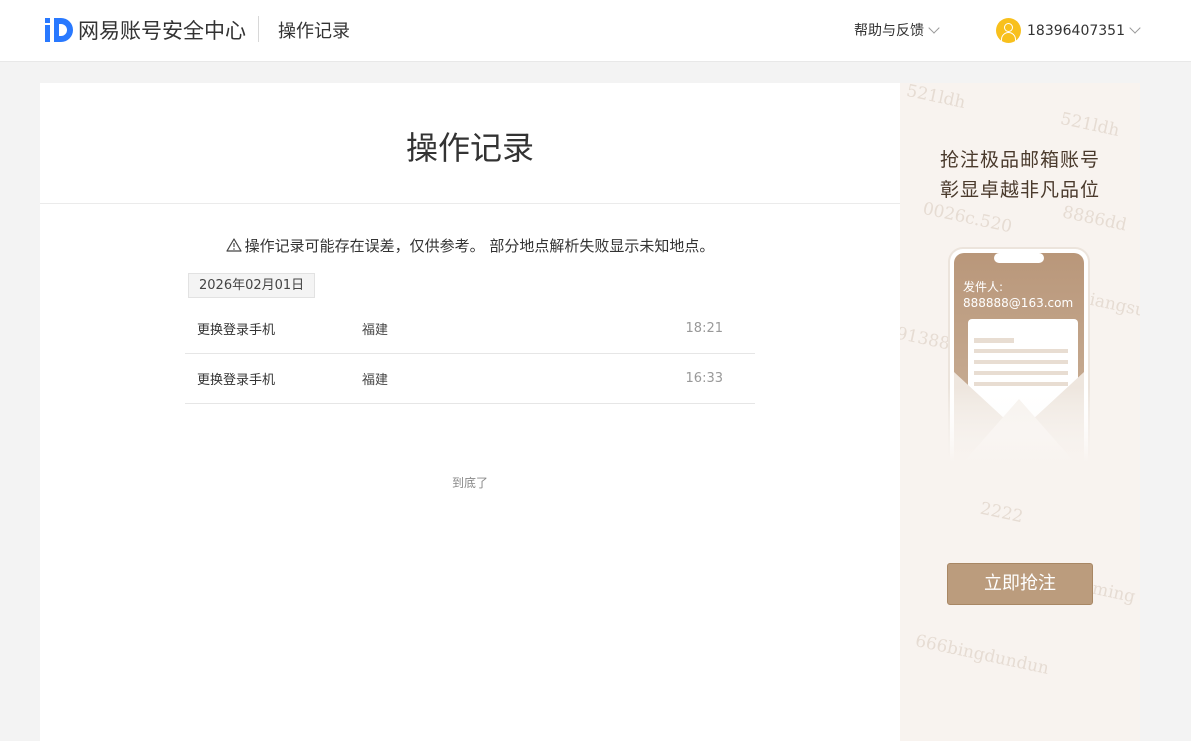 The image size is (1191, 741). What do you see at coordinates (162, 31) in the screenshot?
I see `logo-text: 网易账号安全中心` at bounding box center [162, 31].